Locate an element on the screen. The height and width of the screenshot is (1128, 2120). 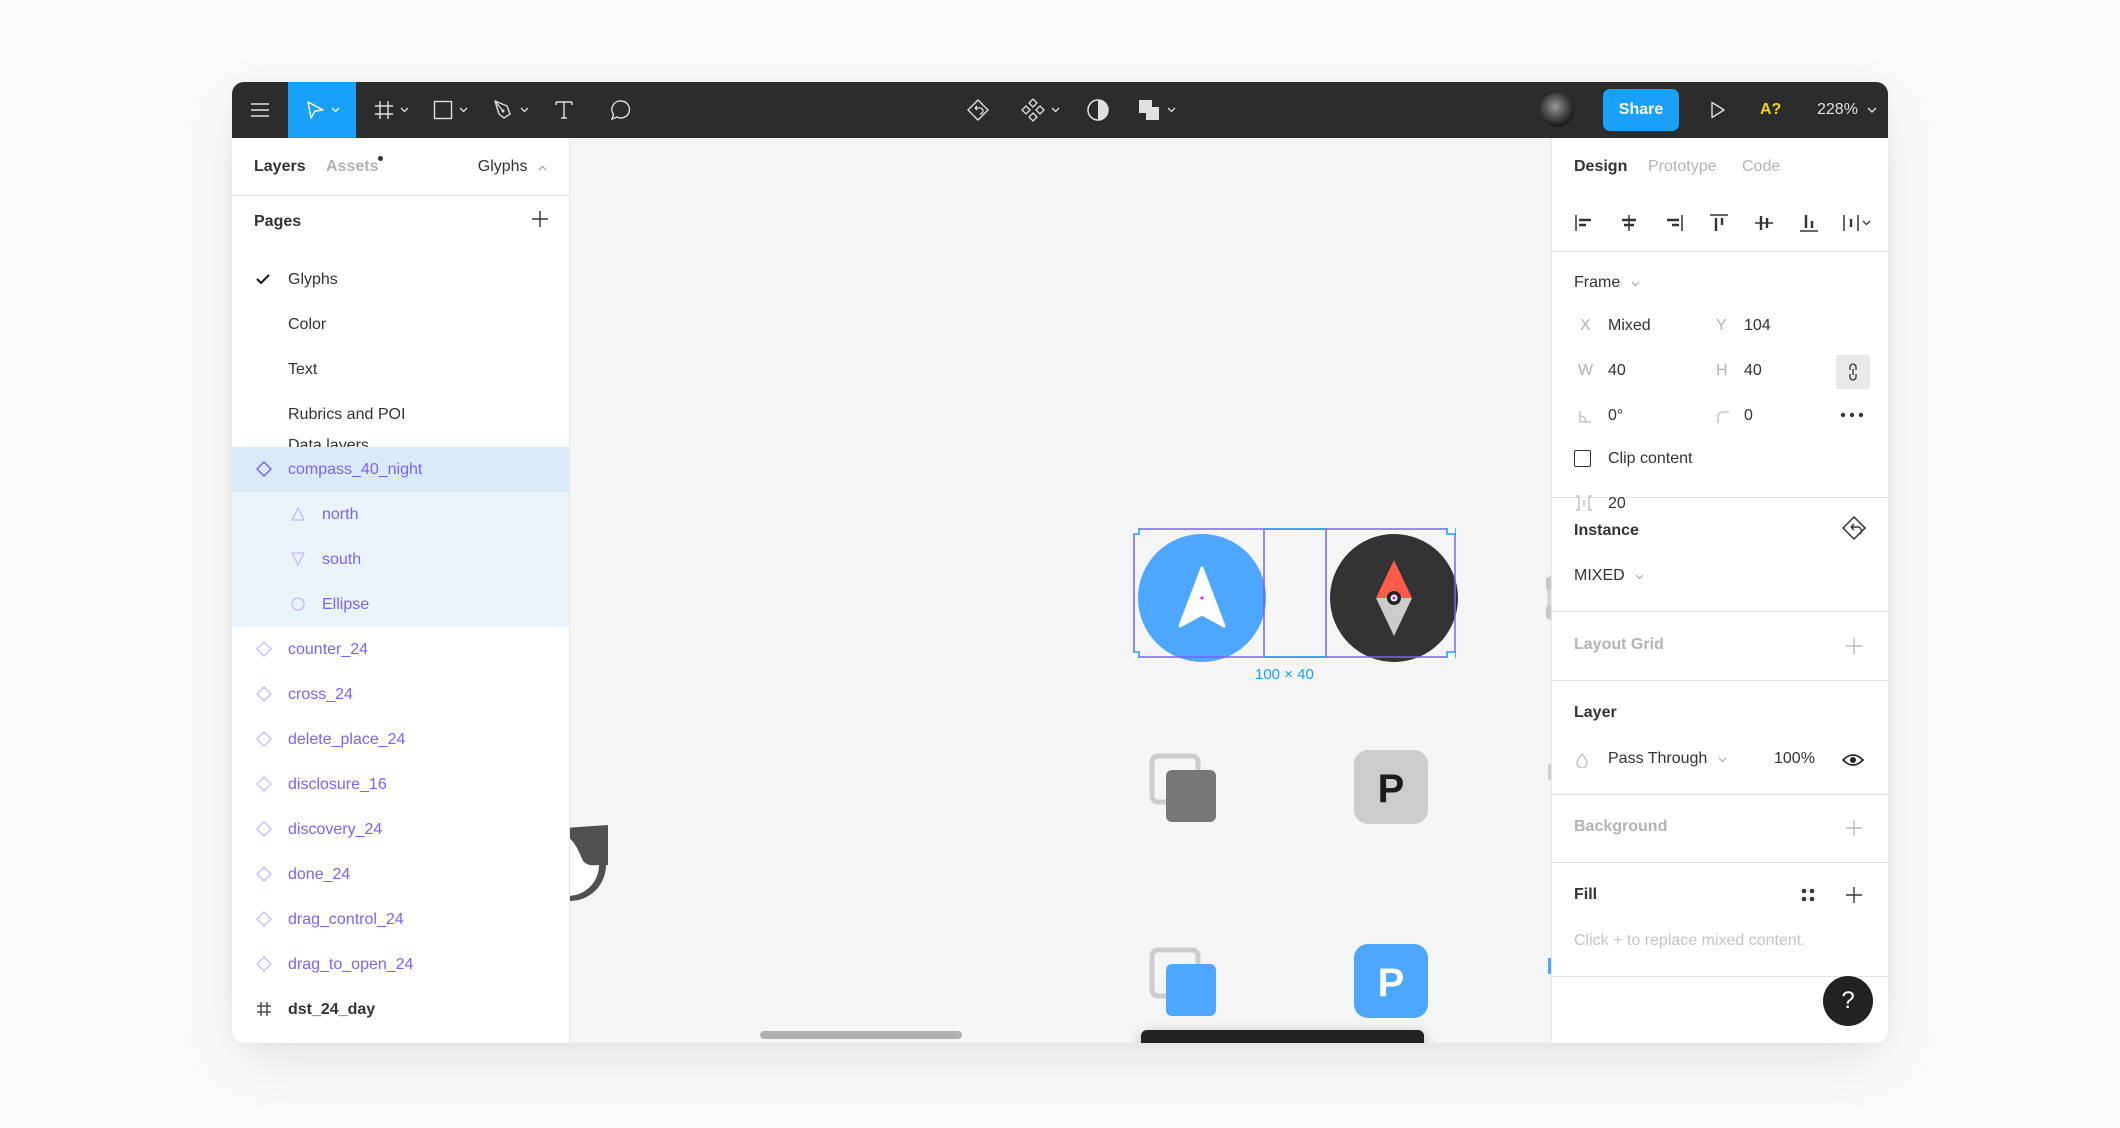
share-button: Share is located at coordinates (1641, 110).